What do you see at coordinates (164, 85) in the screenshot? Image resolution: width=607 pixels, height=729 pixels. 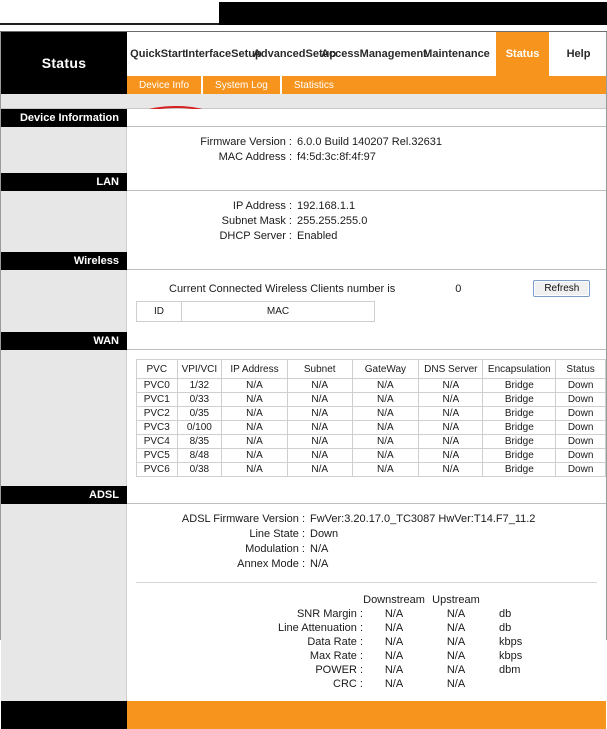 I see `subtab-device-info: Device Info` at bounding box center [164, 85].